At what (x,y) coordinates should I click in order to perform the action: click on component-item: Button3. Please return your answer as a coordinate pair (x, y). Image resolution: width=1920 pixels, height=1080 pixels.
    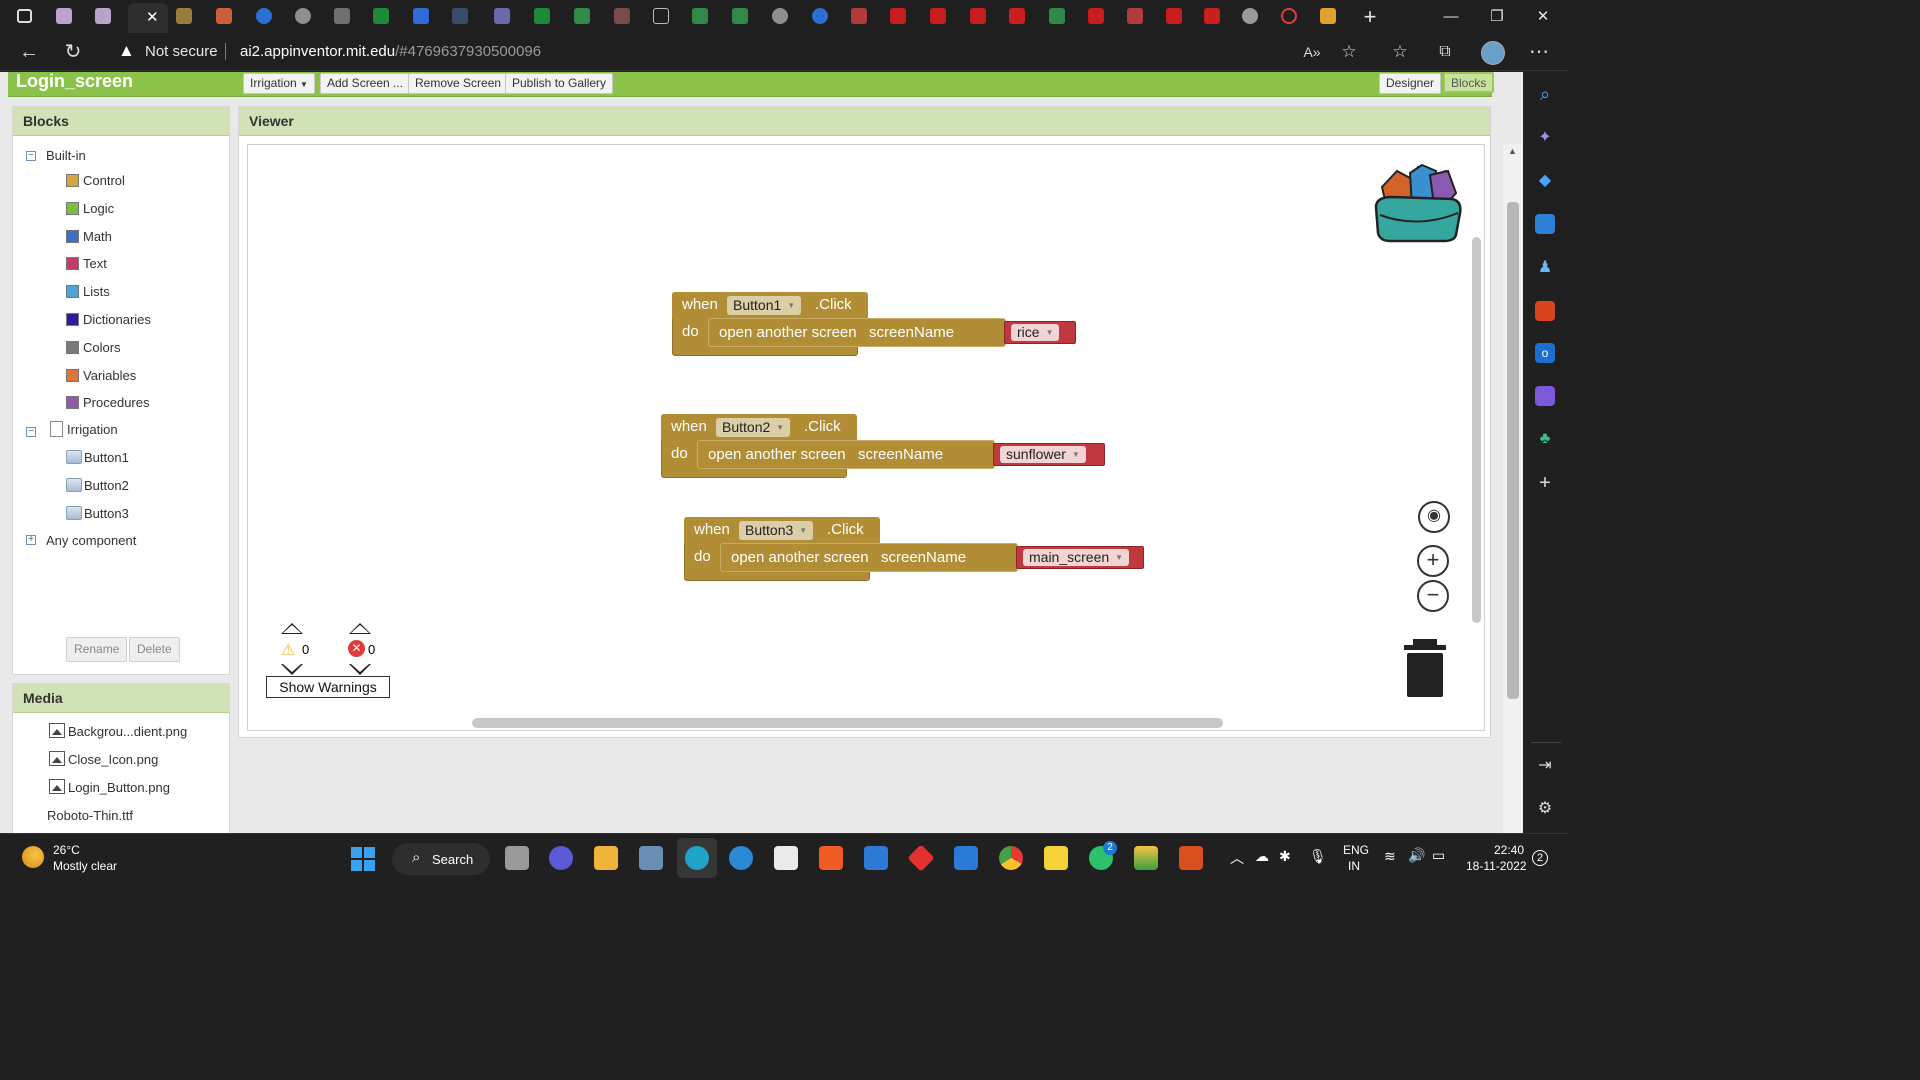
    Looking at the image, I should click on (97, 513).